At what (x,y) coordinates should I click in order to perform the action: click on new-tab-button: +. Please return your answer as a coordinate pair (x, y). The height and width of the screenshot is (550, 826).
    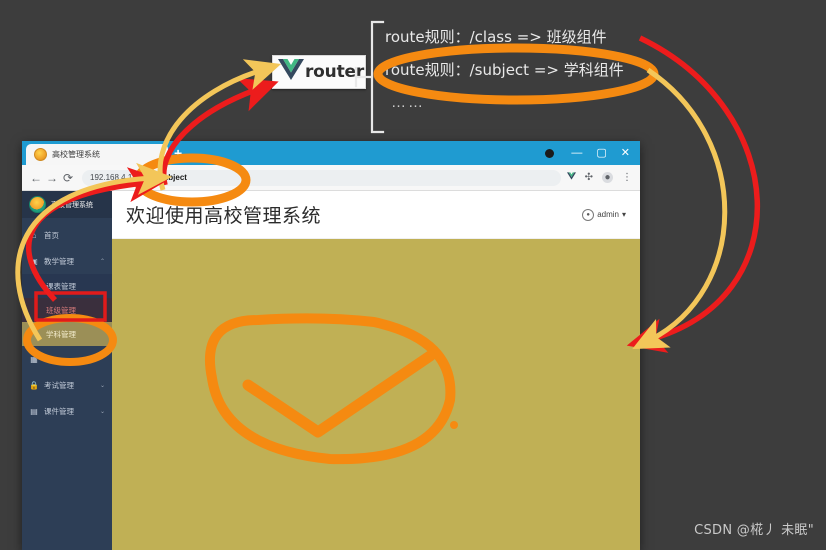
    Looking at the image, I should click on (178, 153).